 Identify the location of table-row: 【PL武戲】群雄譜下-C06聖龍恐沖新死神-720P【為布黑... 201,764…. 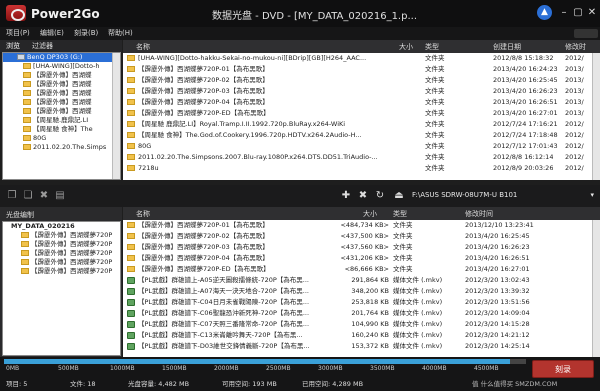
(361, 313).